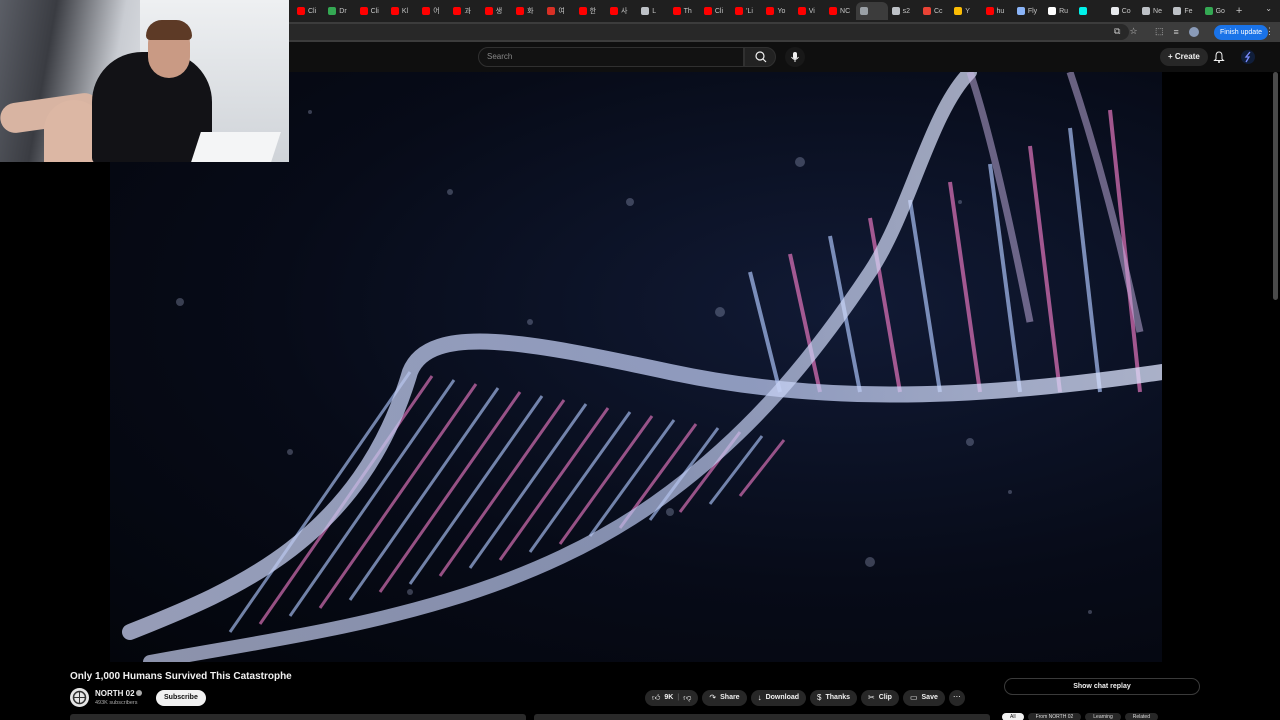  What do you see at coordinates (684, 11) in the screenshot?
I see `browser-tab: Th` at bounding box center [684, 11].